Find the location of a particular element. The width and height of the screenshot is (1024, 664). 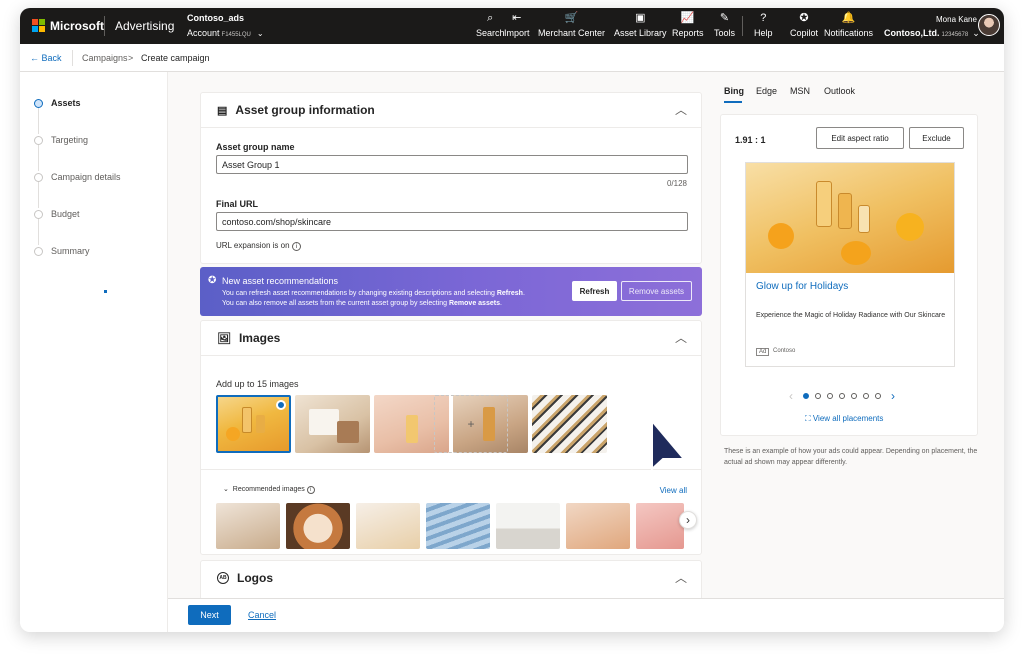

nav-label: Notifications is located at coordinates (849, 33).